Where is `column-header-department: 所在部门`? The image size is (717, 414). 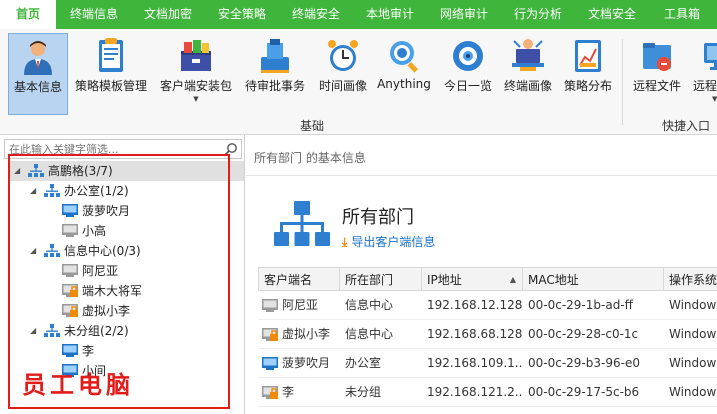
column-header-department: 所在部门 is located at coordinates (381, 279).